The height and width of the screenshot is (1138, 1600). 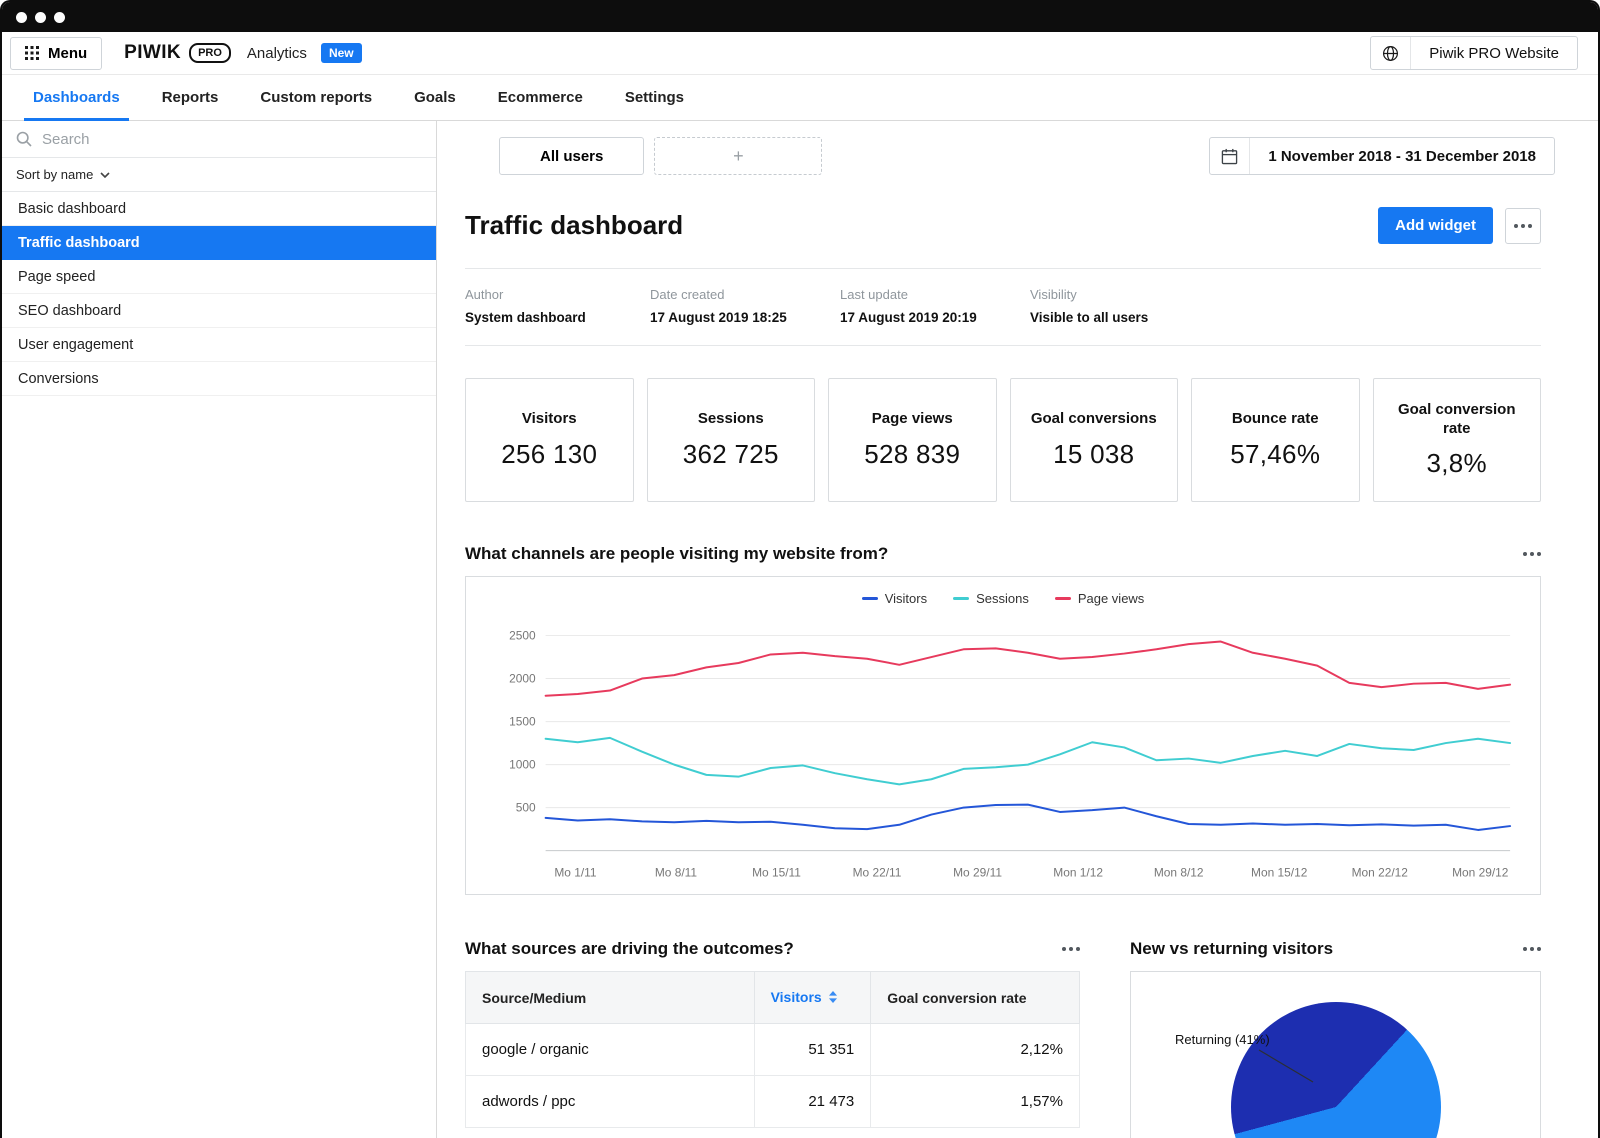 I want to click on tab-reports: Reports, so click(x=190, y=97).